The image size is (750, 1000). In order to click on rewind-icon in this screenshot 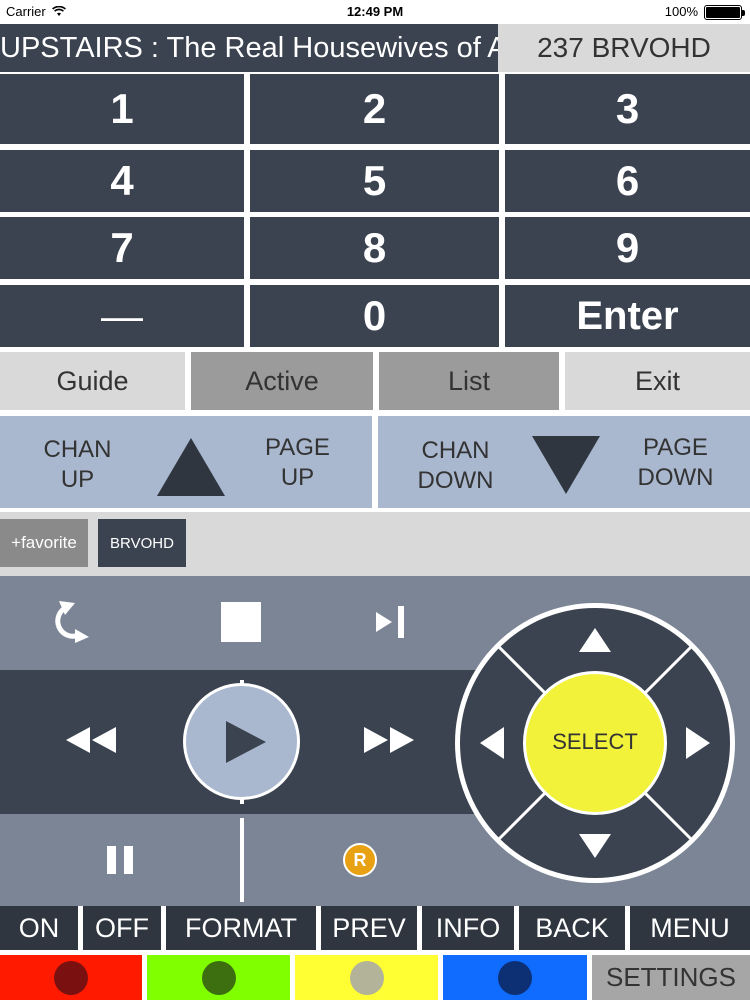, I will do `click(91, 740)`.